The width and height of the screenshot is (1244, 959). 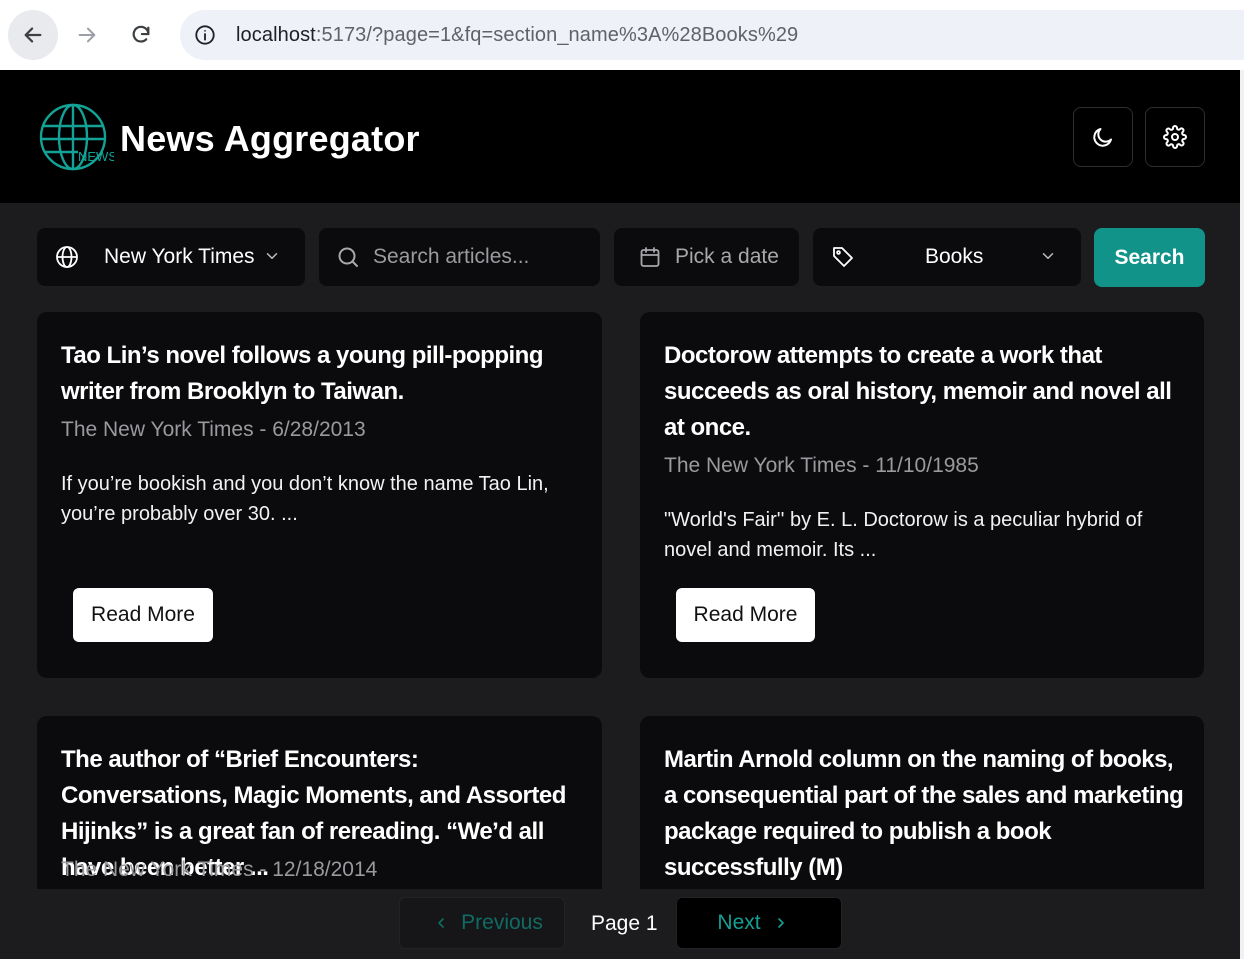 I want to click on browser-forward-button, so click(x=87, y=35).